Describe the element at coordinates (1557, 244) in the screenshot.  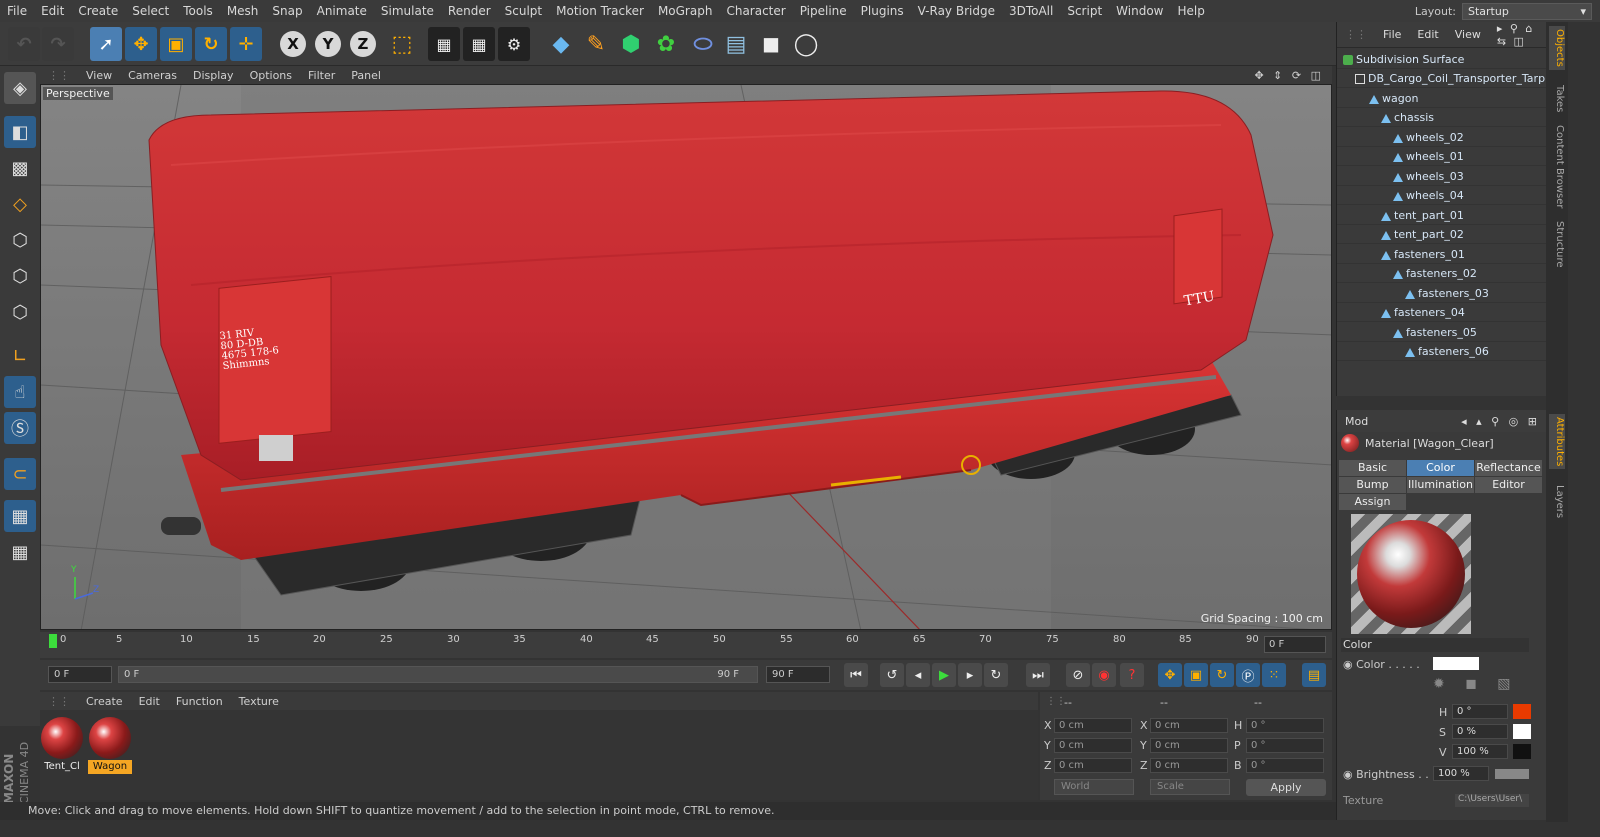
I see `tab-structure: Structure` at that location.